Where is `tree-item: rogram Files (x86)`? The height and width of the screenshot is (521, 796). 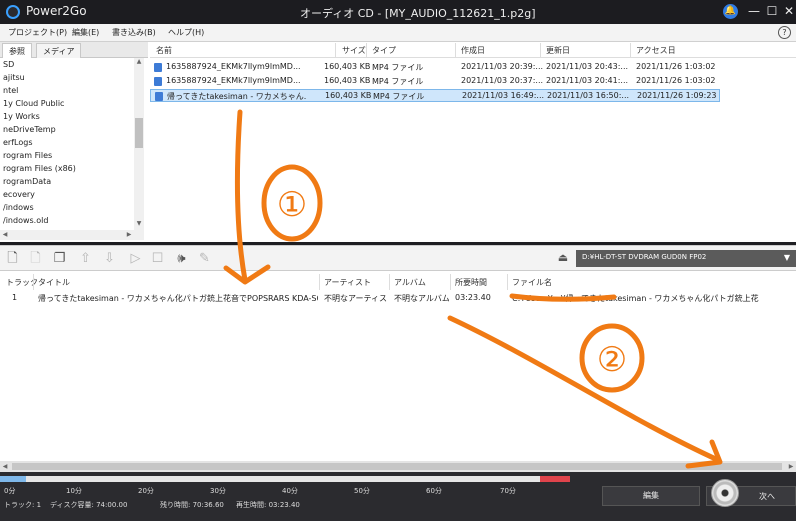 tree-item: rogram Files (x86) is located at coordinates (39, 168).